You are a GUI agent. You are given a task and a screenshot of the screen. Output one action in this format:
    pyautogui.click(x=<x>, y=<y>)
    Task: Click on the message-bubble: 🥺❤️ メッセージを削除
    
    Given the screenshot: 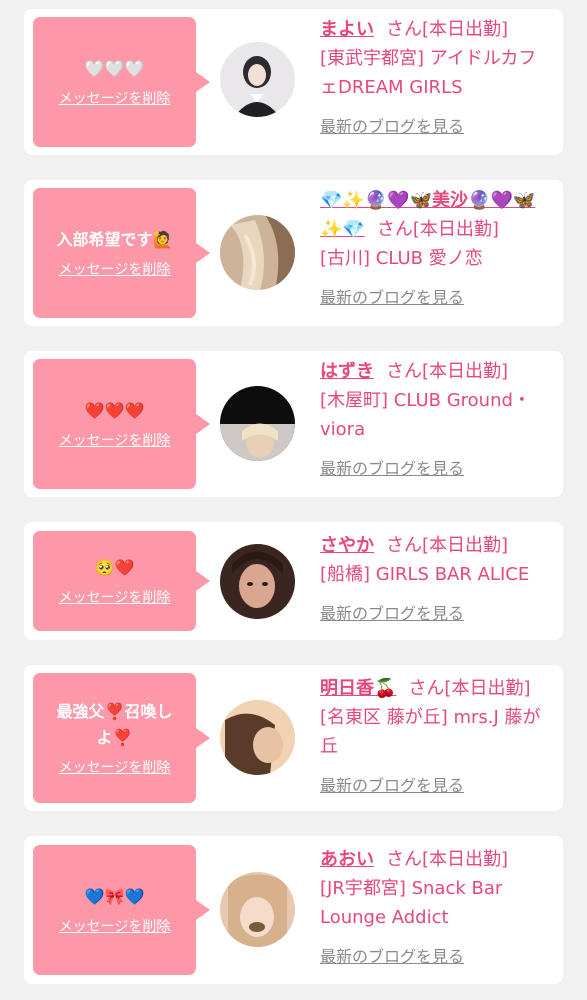 What is the action you would take?
    pyautogui.click(x=121, y=581)
    